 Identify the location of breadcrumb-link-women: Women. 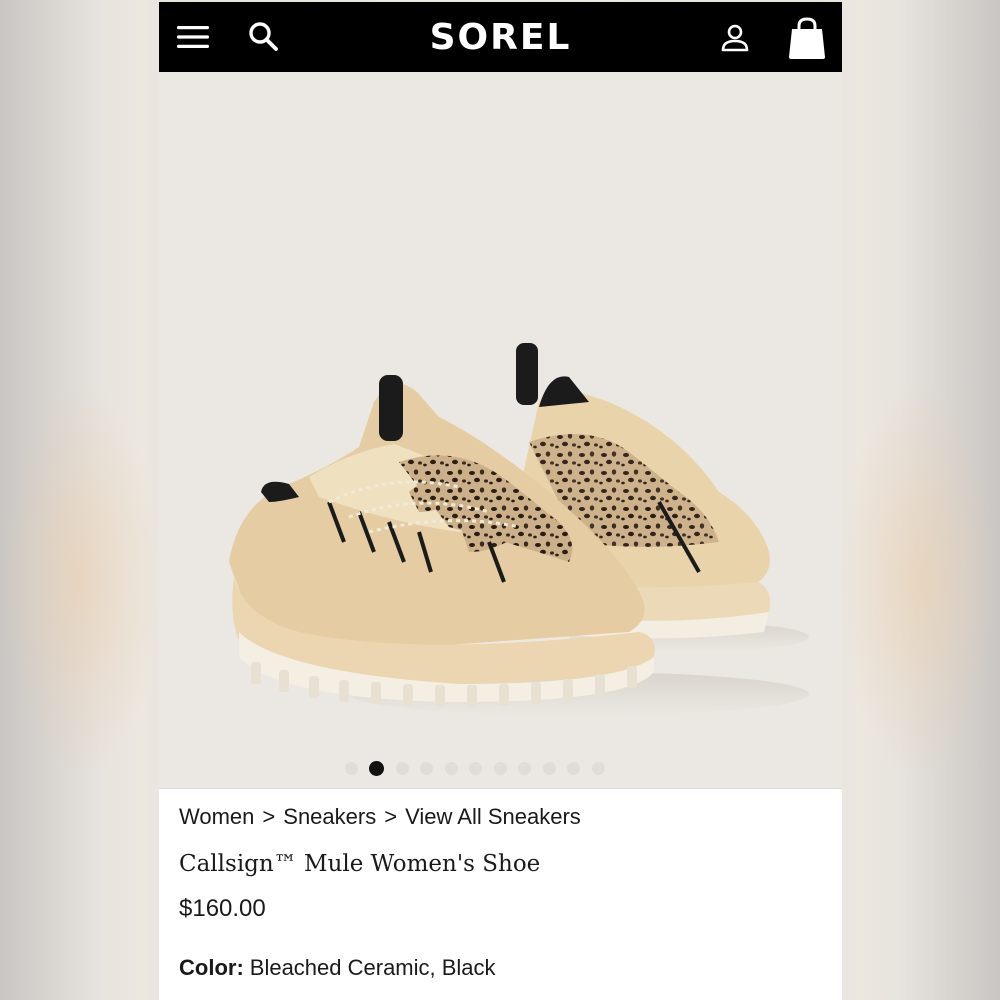
(216, 817).